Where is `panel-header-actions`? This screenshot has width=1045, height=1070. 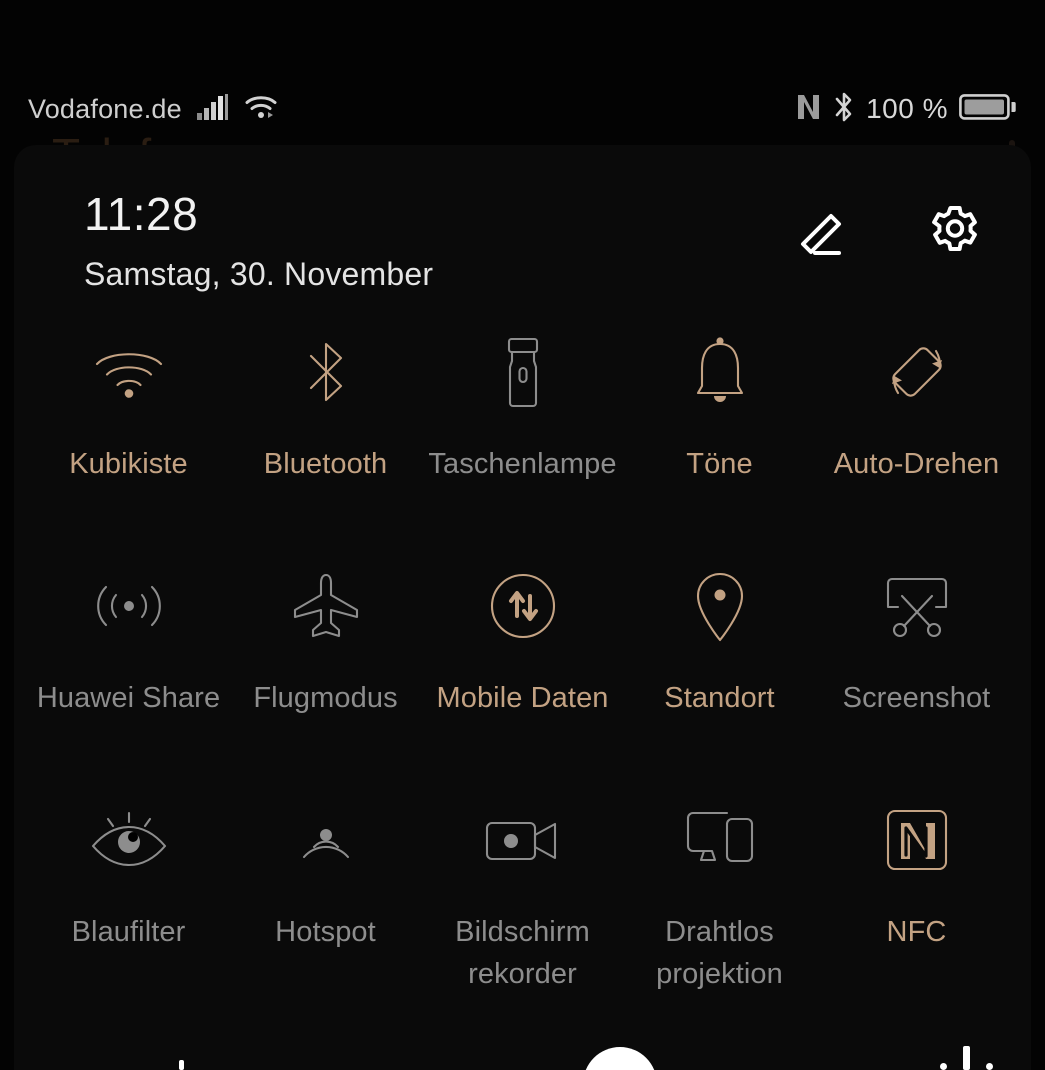 panel-header-actions is located at coordinates (889, 227).